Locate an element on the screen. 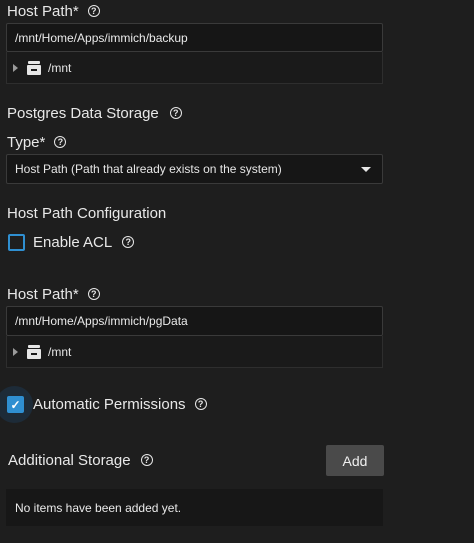 This screenshot has height=543, width=474. postgres-section-heading: Postgres Data Storage ? is located at coordinates (94, 113).